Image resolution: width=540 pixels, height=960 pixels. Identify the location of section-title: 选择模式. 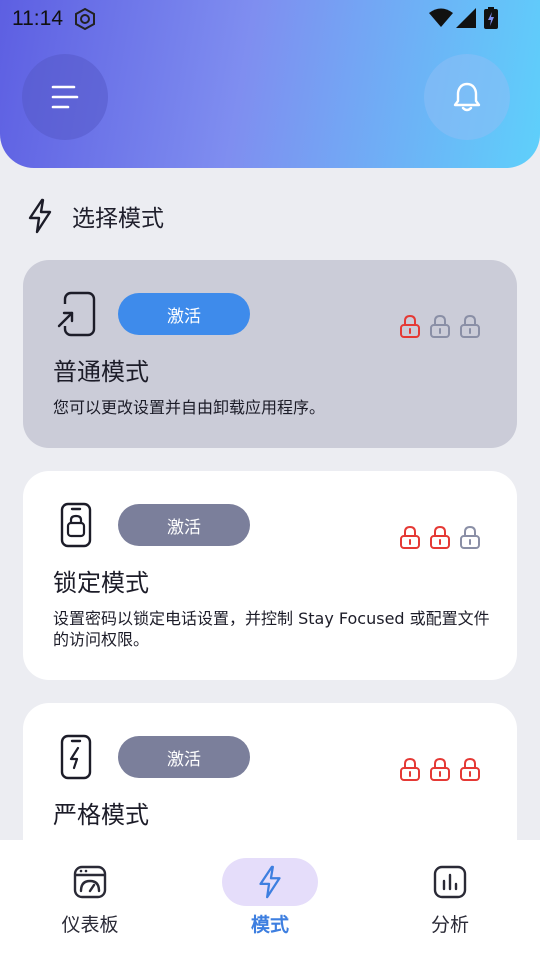
(95, 216).